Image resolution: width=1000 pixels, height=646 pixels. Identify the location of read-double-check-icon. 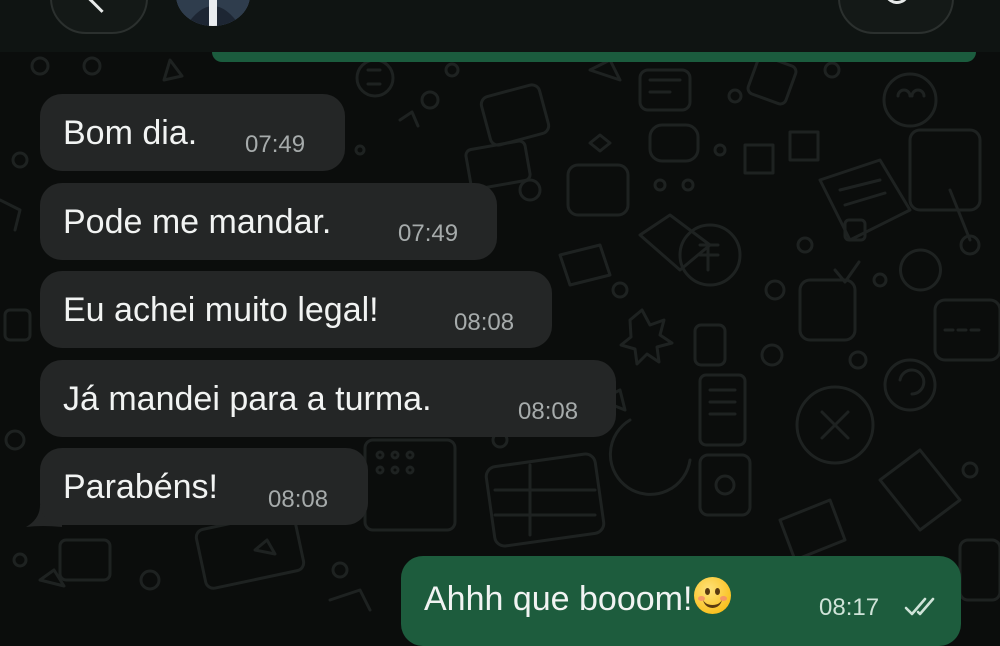
(919, 606).